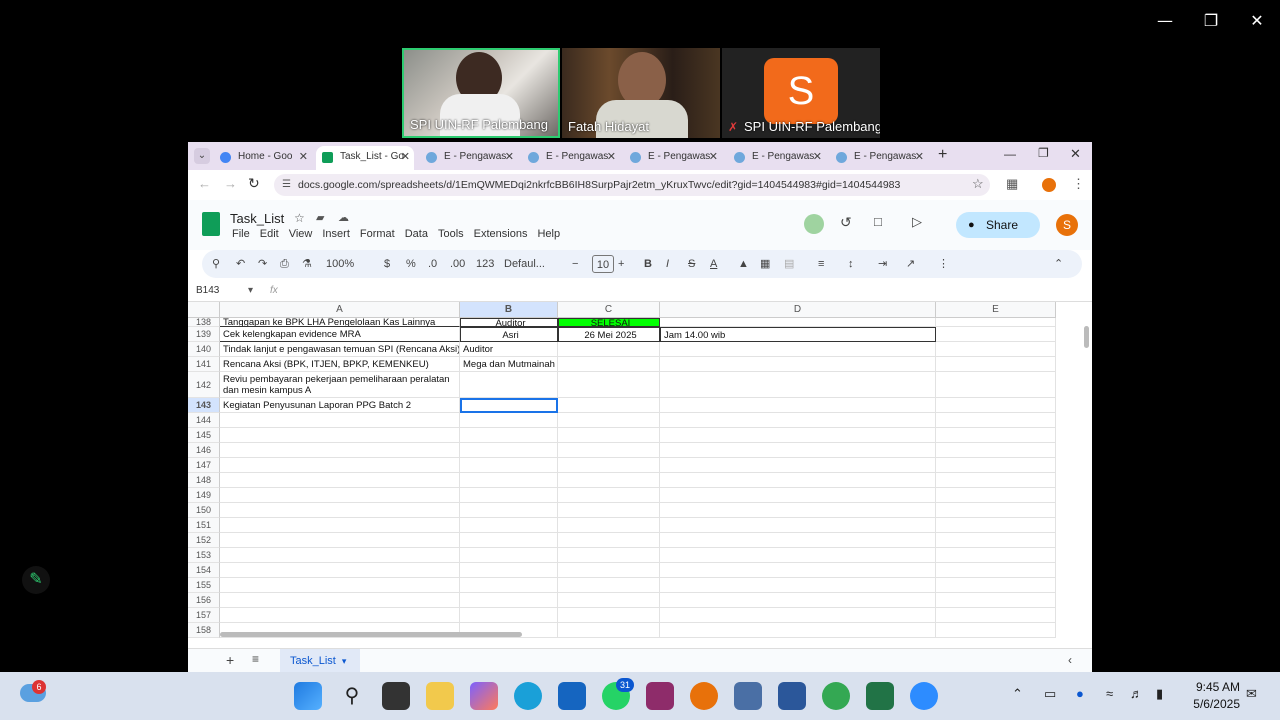 The image size is (1280, 720). Describe the element at coordinates (743, 264) in the screenshot. I see `fill-color-icon: ▲` at that location.